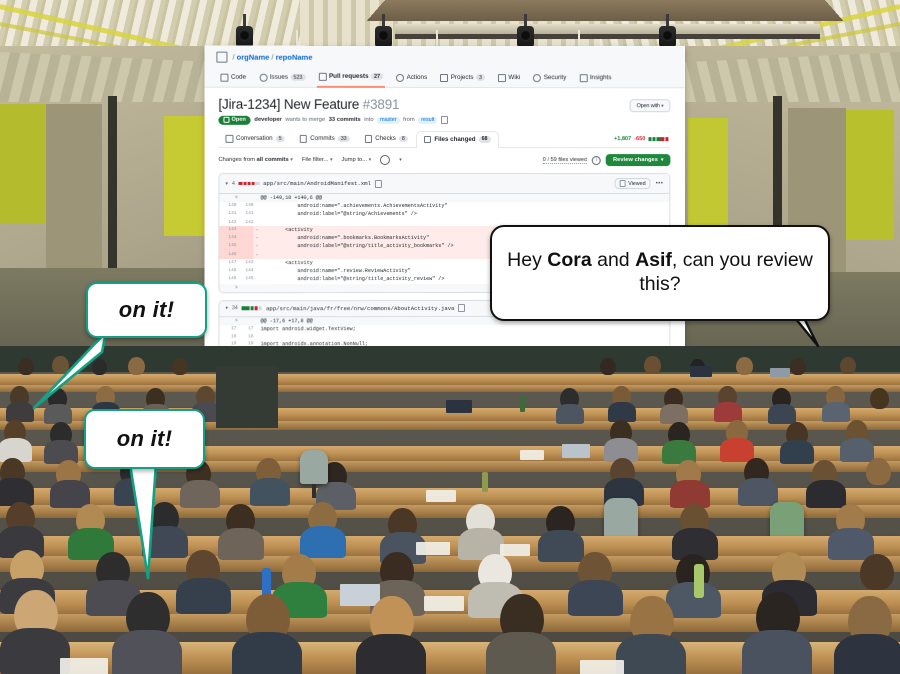  What do you see at coordinates (565, 160) in the screenshot?
I see `files-viewed-progress: 0 / 59 files viewed` at bounding box center [565, 160].